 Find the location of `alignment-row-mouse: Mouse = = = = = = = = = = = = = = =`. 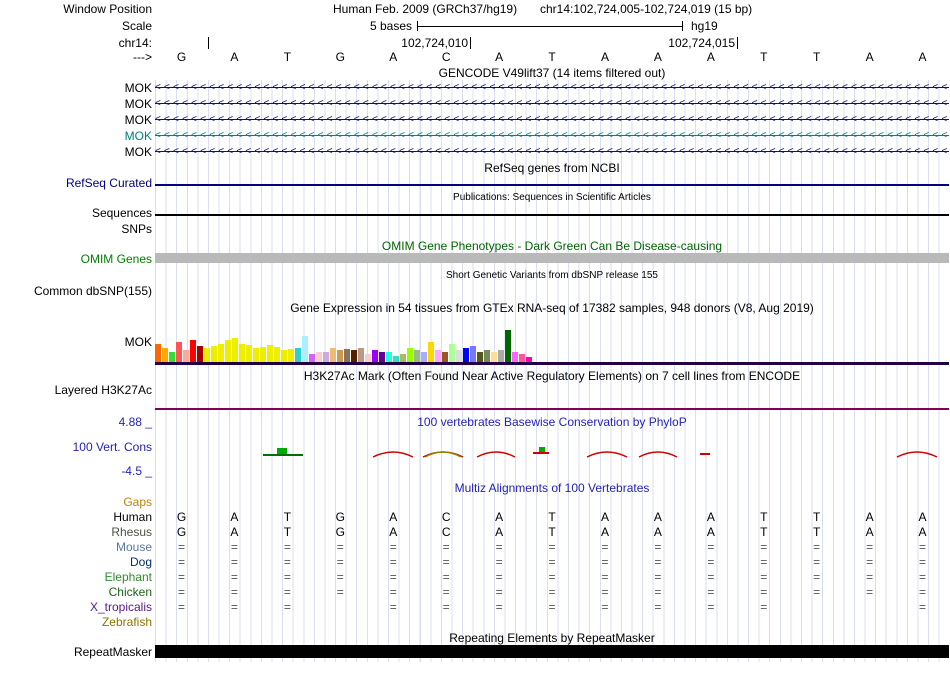

alignment-row-mouse: Mouse = = = = = = = = = = = = = = = is located at coordinates (475, 547).